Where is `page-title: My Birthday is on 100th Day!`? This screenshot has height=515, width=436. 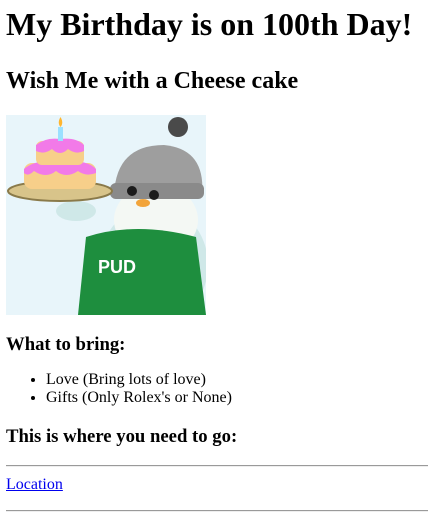 page-title: My Birthday is on 100th Day! is located at coordinates (209, 24).